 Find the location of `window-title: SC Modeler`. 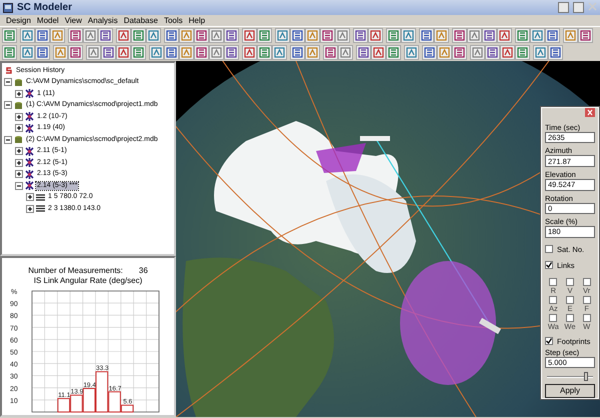

window-title: SC Modeler is located at coordinates (44, 8).